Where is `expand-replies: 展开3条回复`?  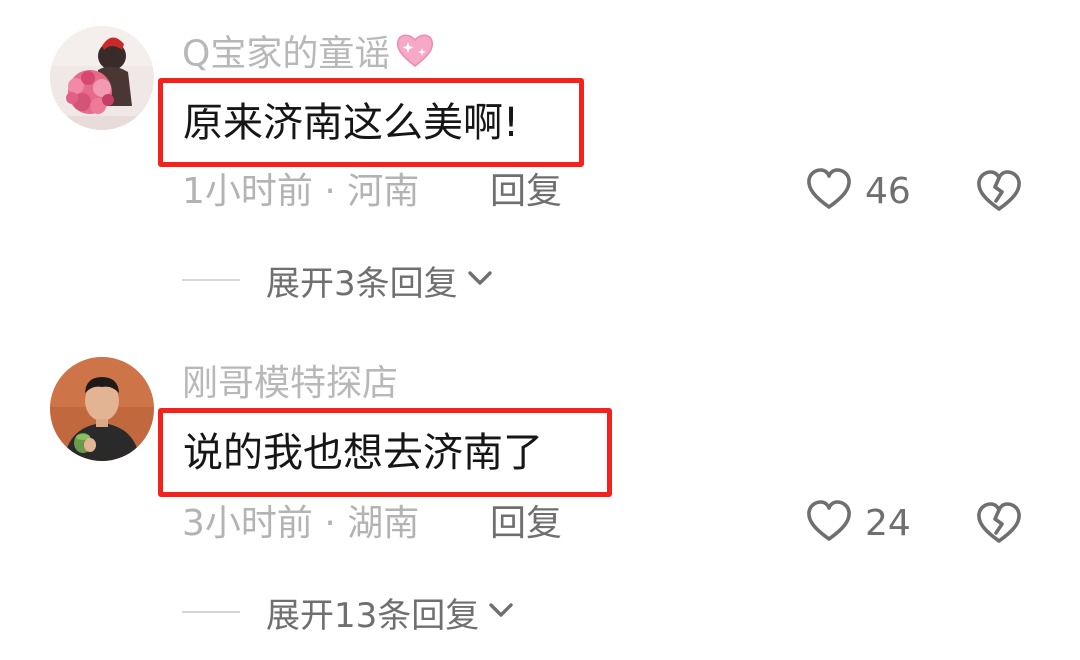 expand-replies: 展开3条回复 is located at coordinates (338, 281).